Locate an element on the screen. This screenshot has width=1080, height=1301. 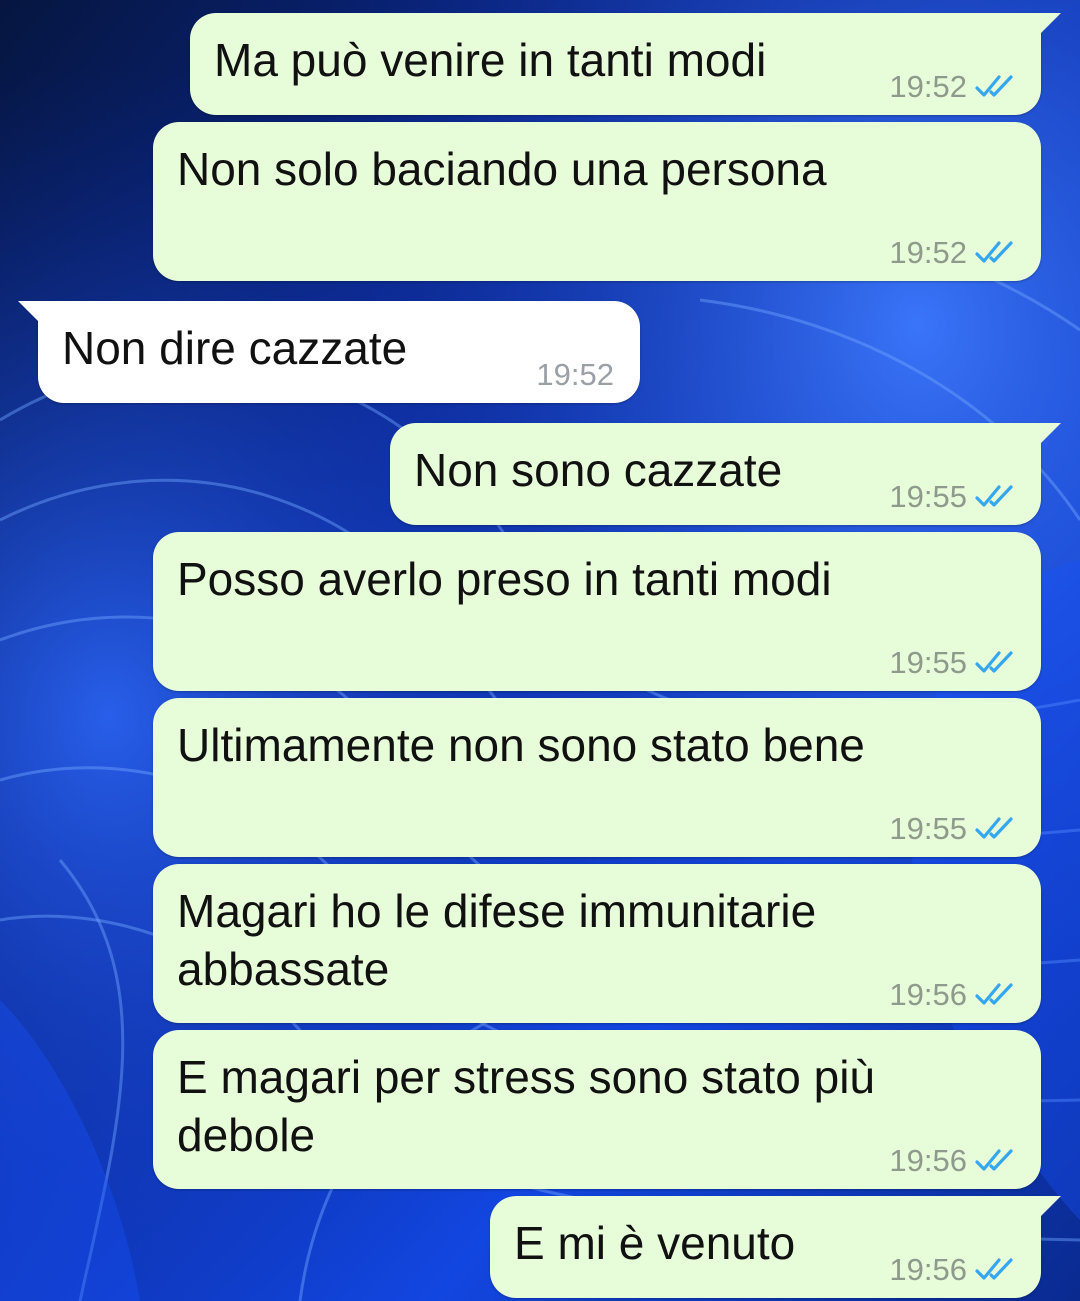
message-bubble-outgoing: Posso averlo preso in tanti modi 19:55 is located at coordinates (597, 611).